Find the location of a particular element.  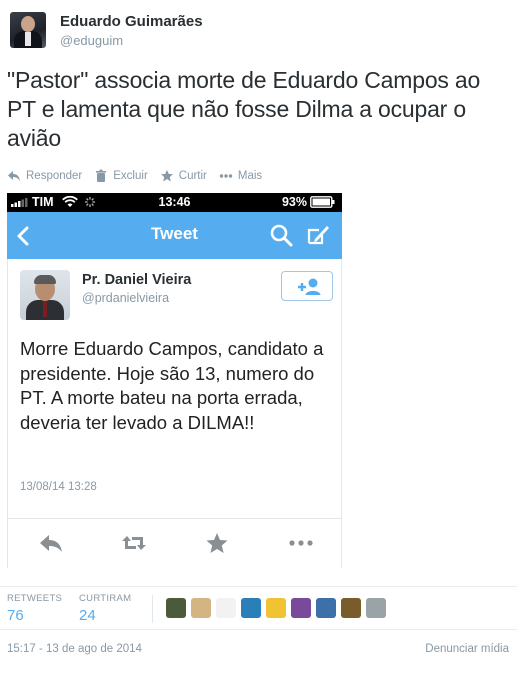

author-handle: @eduguim is located at coordinates (91, 40).